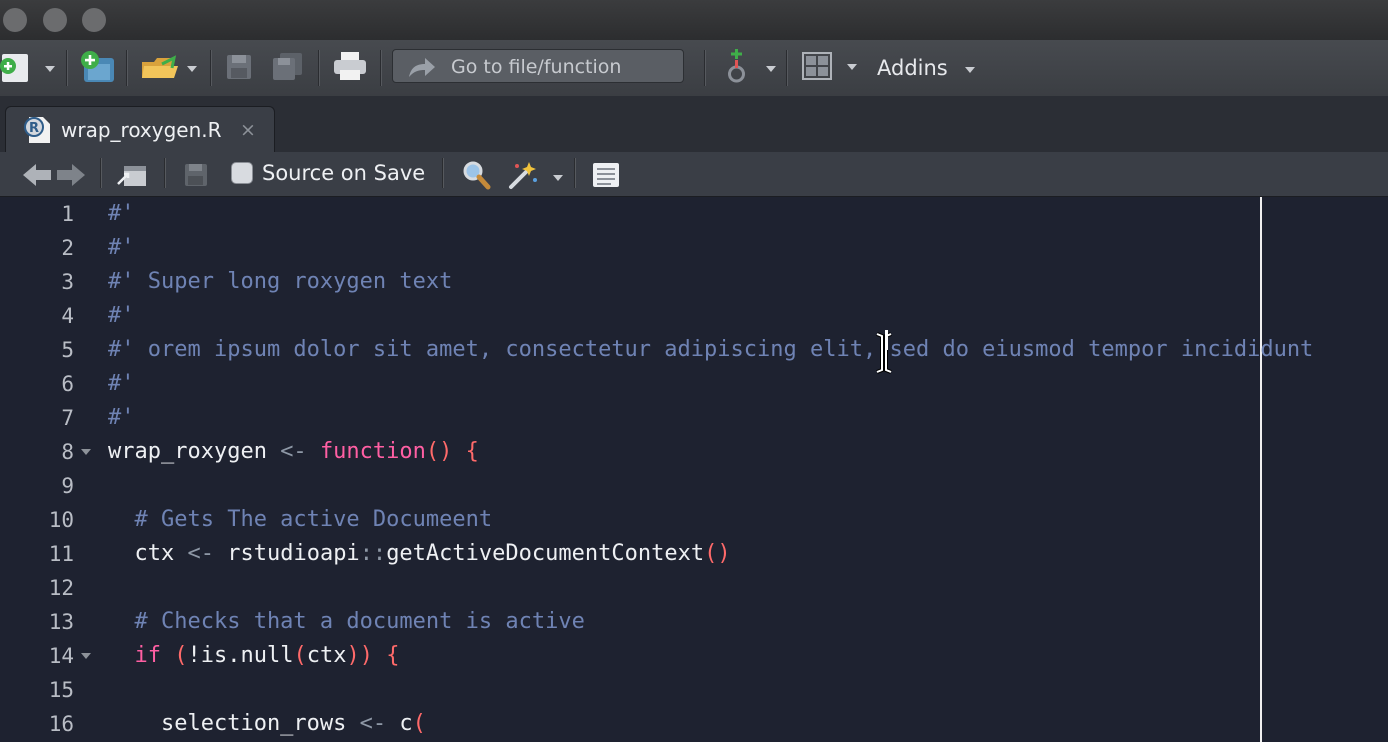  Describe the element at coordinates (280, 282) in the screenshot. I see `code-text: #' Super long roxygen text` at that location.